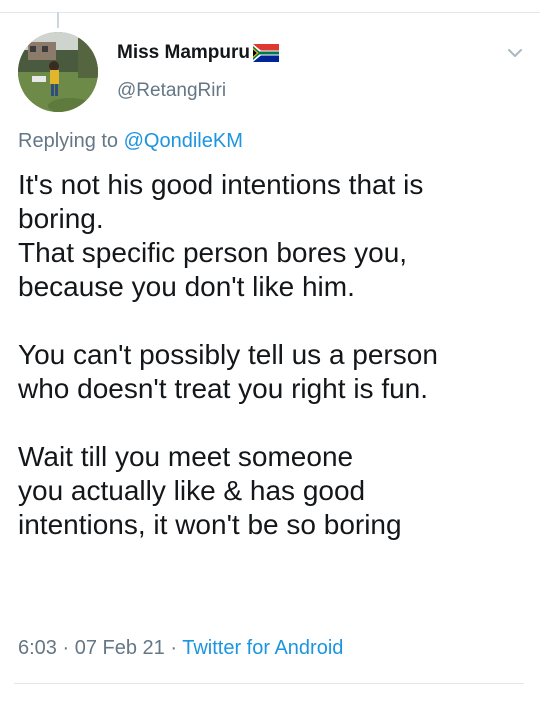  I want to click on thread-connector-line, so click(58, 20).